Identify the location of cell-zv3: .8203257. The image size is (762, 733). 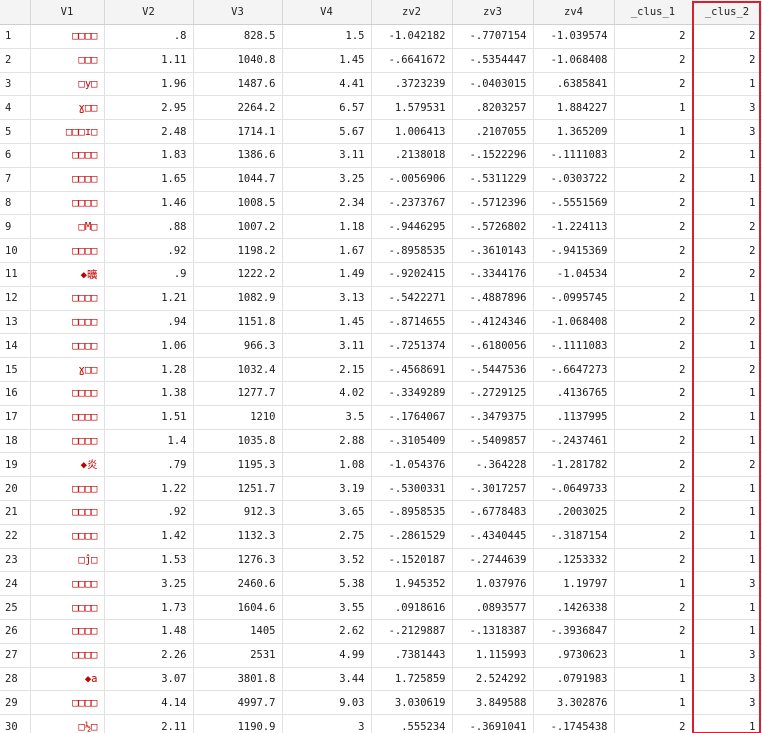
(493, 108).